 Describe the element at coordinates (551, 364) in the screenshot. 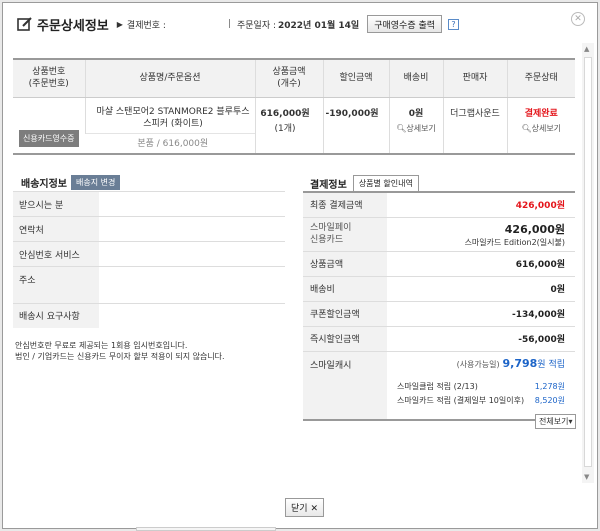

I see `smilecash-unit: 원 적립` at that location.